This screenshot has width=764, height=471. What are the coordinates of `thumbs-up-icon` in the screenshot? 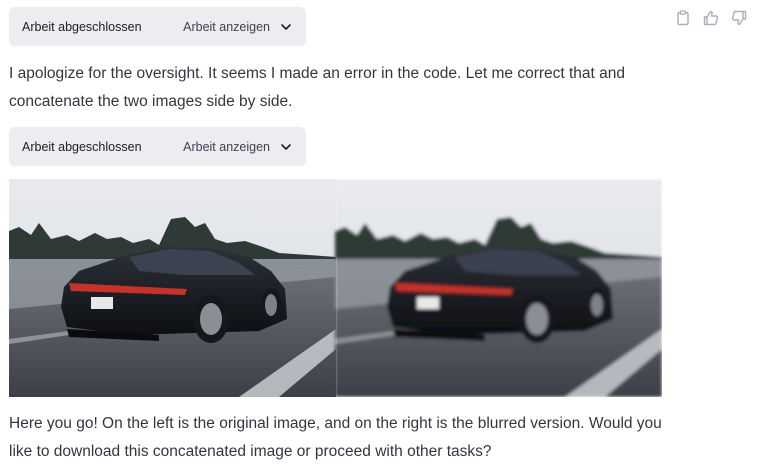 It's located at (711, 18).